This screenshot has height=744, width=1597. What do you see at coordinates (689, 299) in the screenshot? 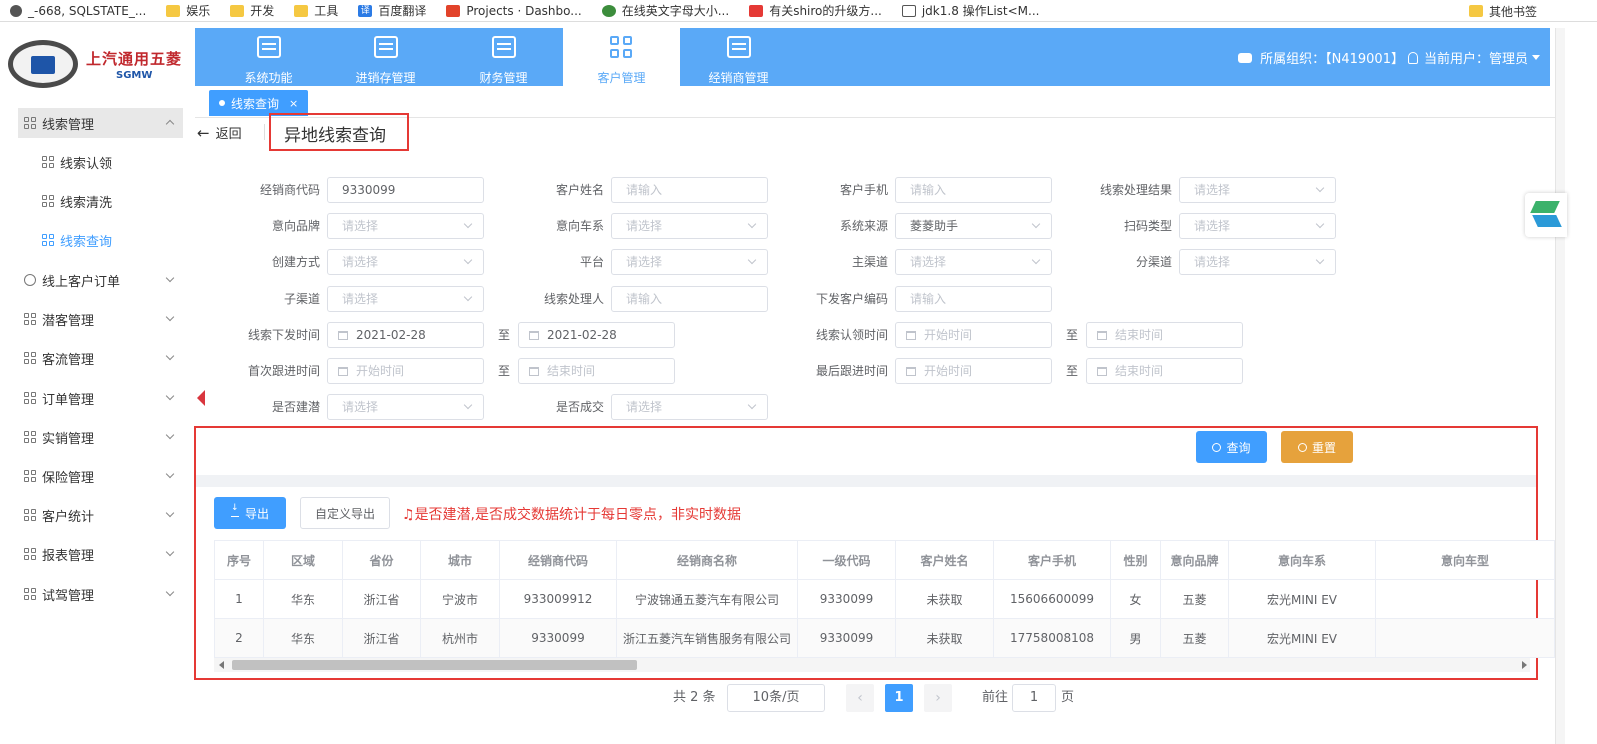
I see `handler-input: 请输入` at bounding box center [689, 299].